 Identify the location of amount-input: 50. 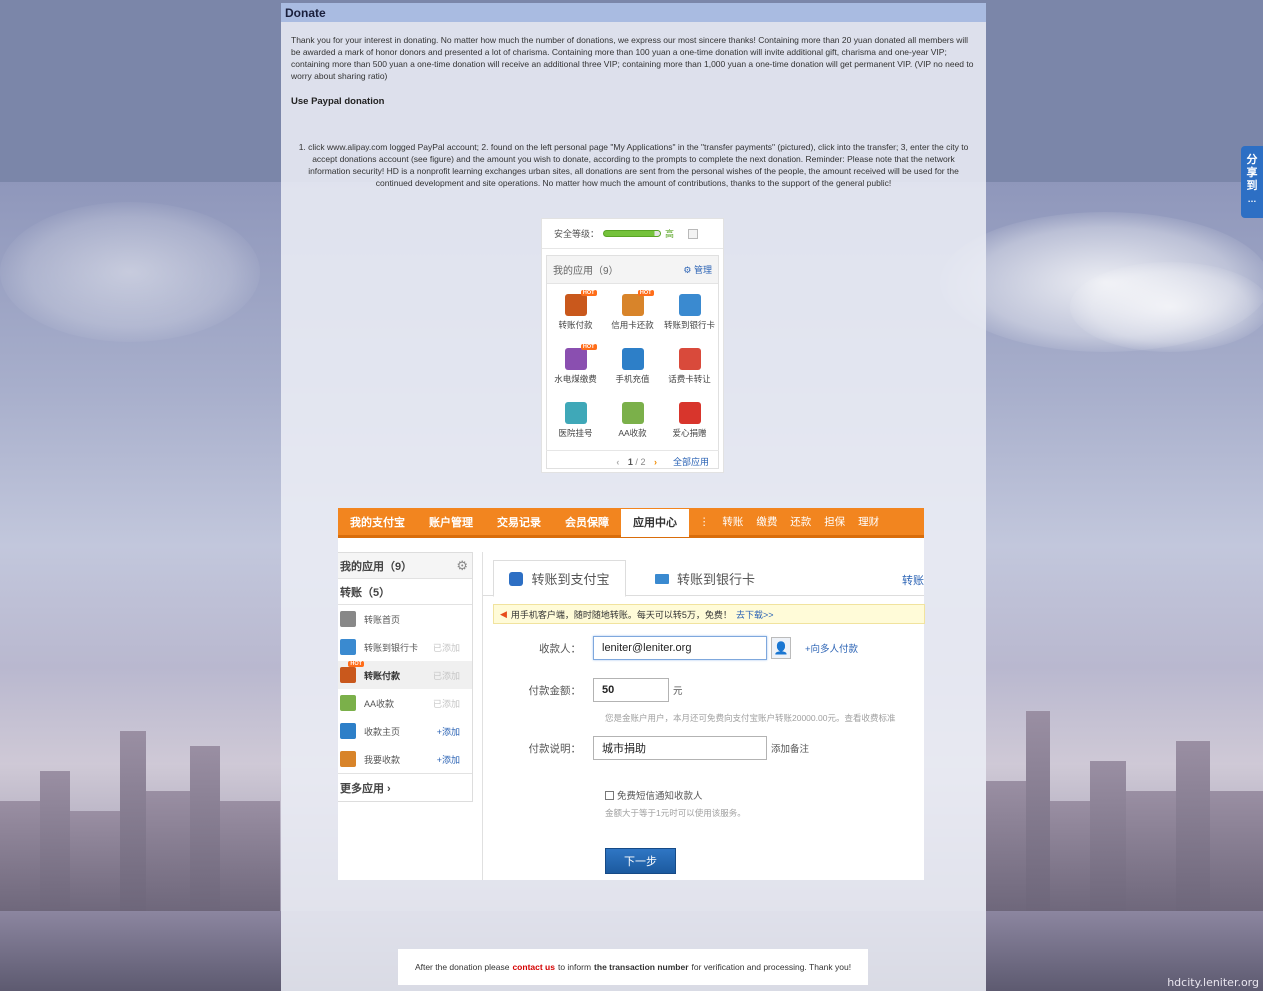
(631, 690).